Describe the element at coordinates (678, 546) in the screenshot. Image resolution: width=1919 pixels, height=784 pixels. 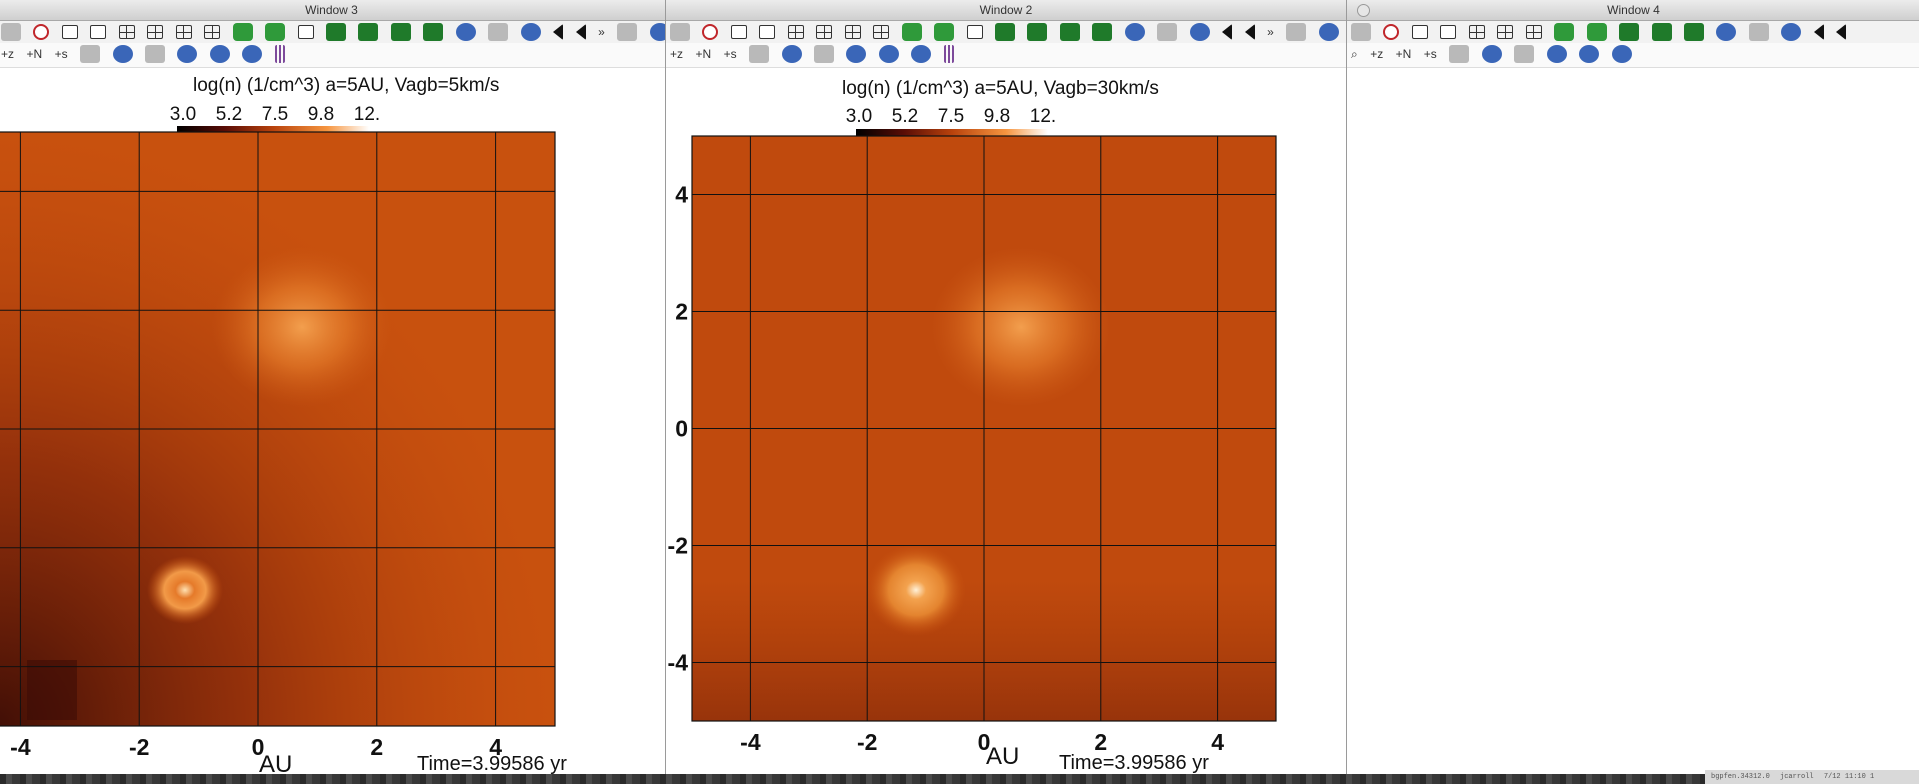
I see `y-tick-label: -2` at that location.